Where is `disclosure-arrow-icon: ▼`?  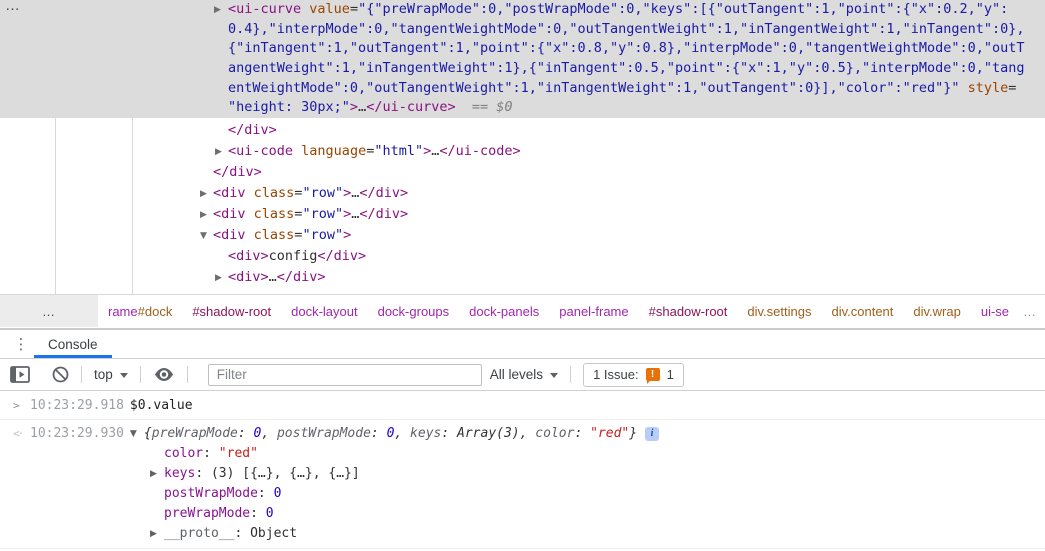 disclosure-arrow-icon: ▼ is located at coordinates (206, 236).